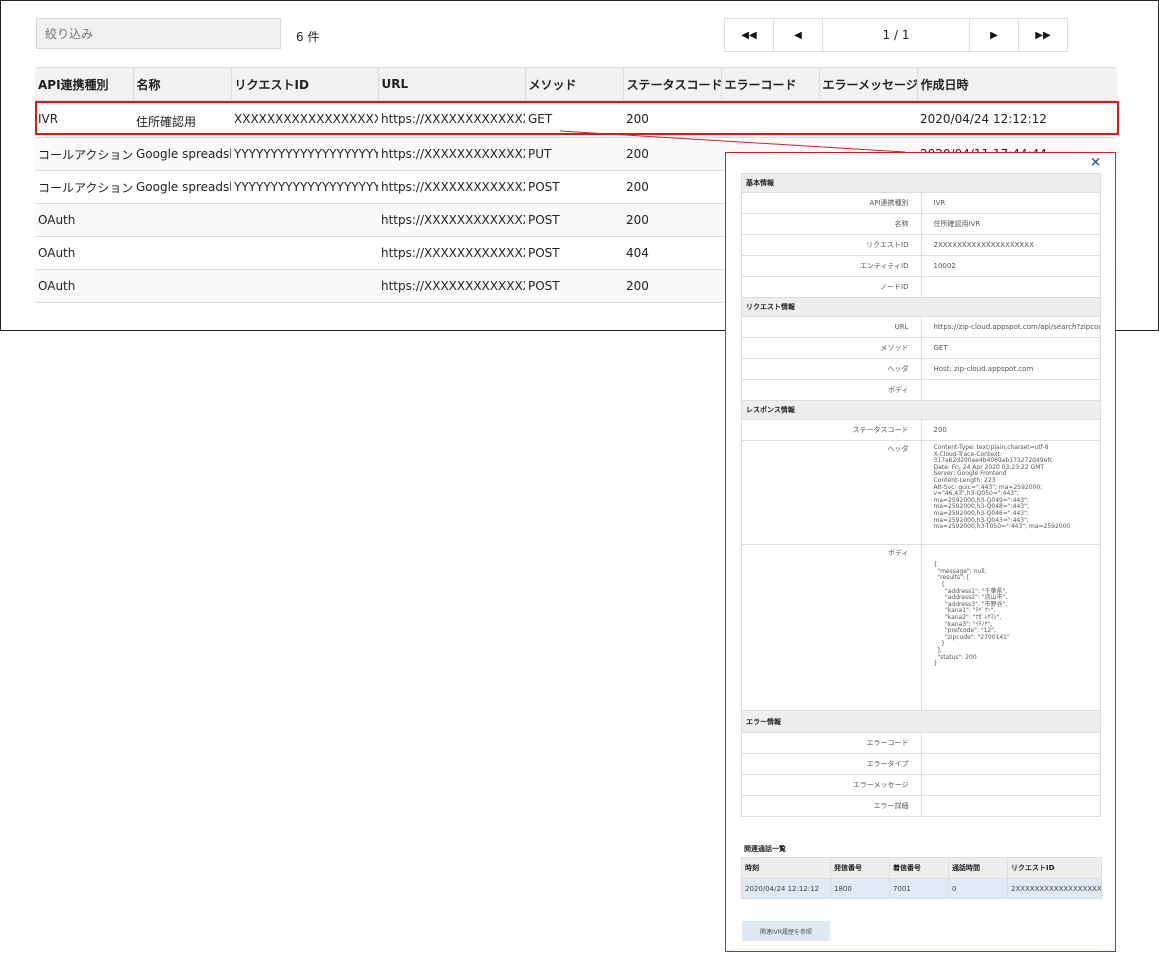 The width and height of the screenshot is (1159, 954). I want to click on field-value: 10002, so click(1010, 266).